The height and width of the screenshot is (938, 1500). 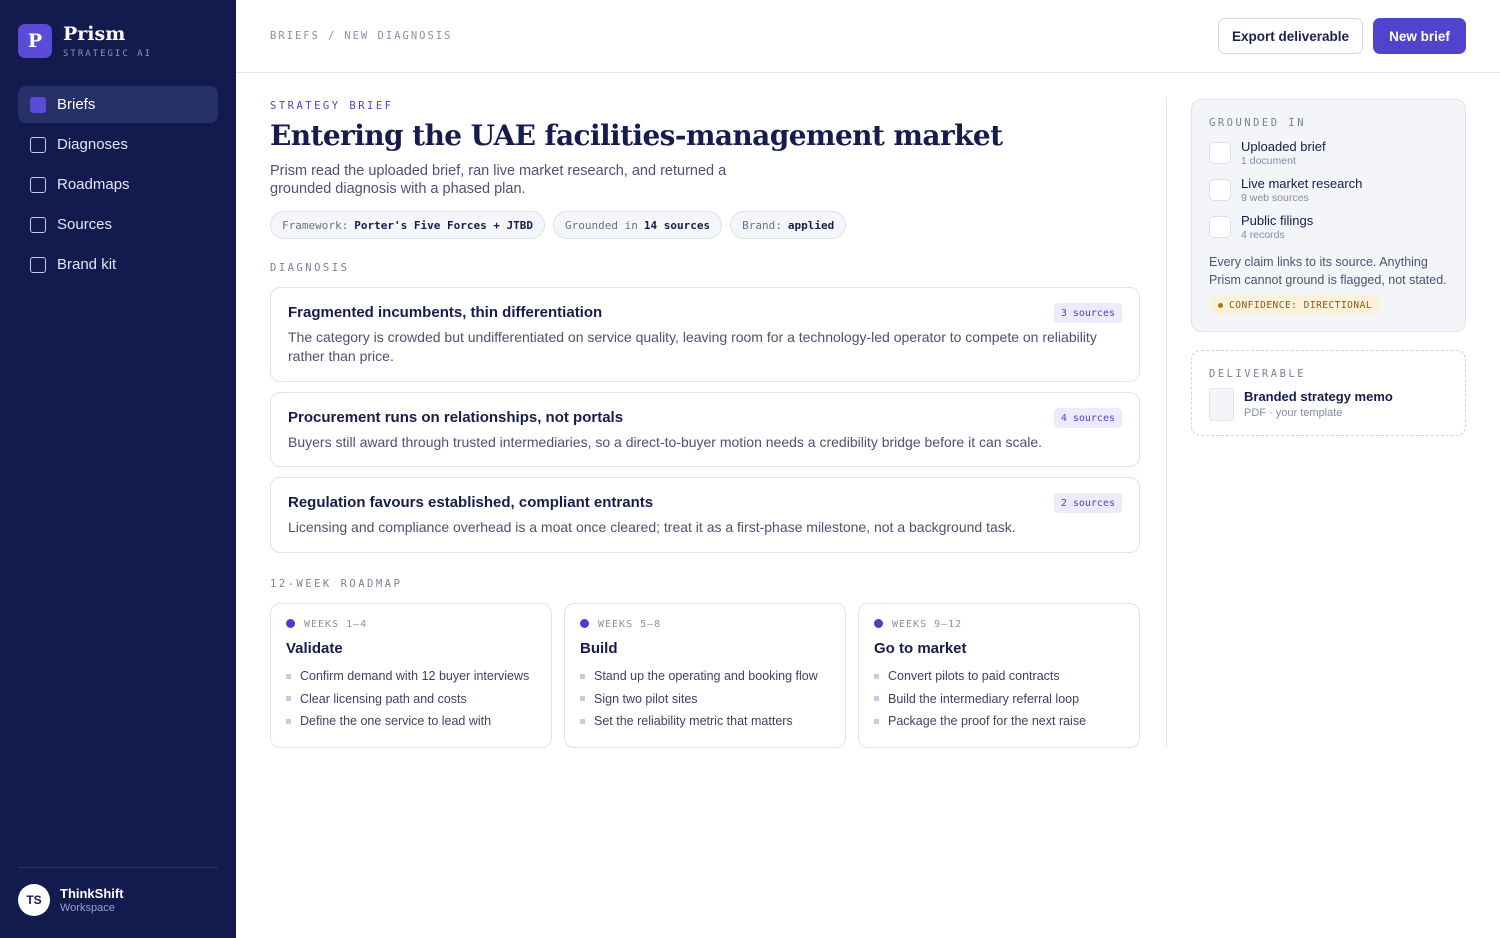 I want to click on confidence-badge: CONFIDENCE: DIRECTIONAL, so click(x=1295, y=305).